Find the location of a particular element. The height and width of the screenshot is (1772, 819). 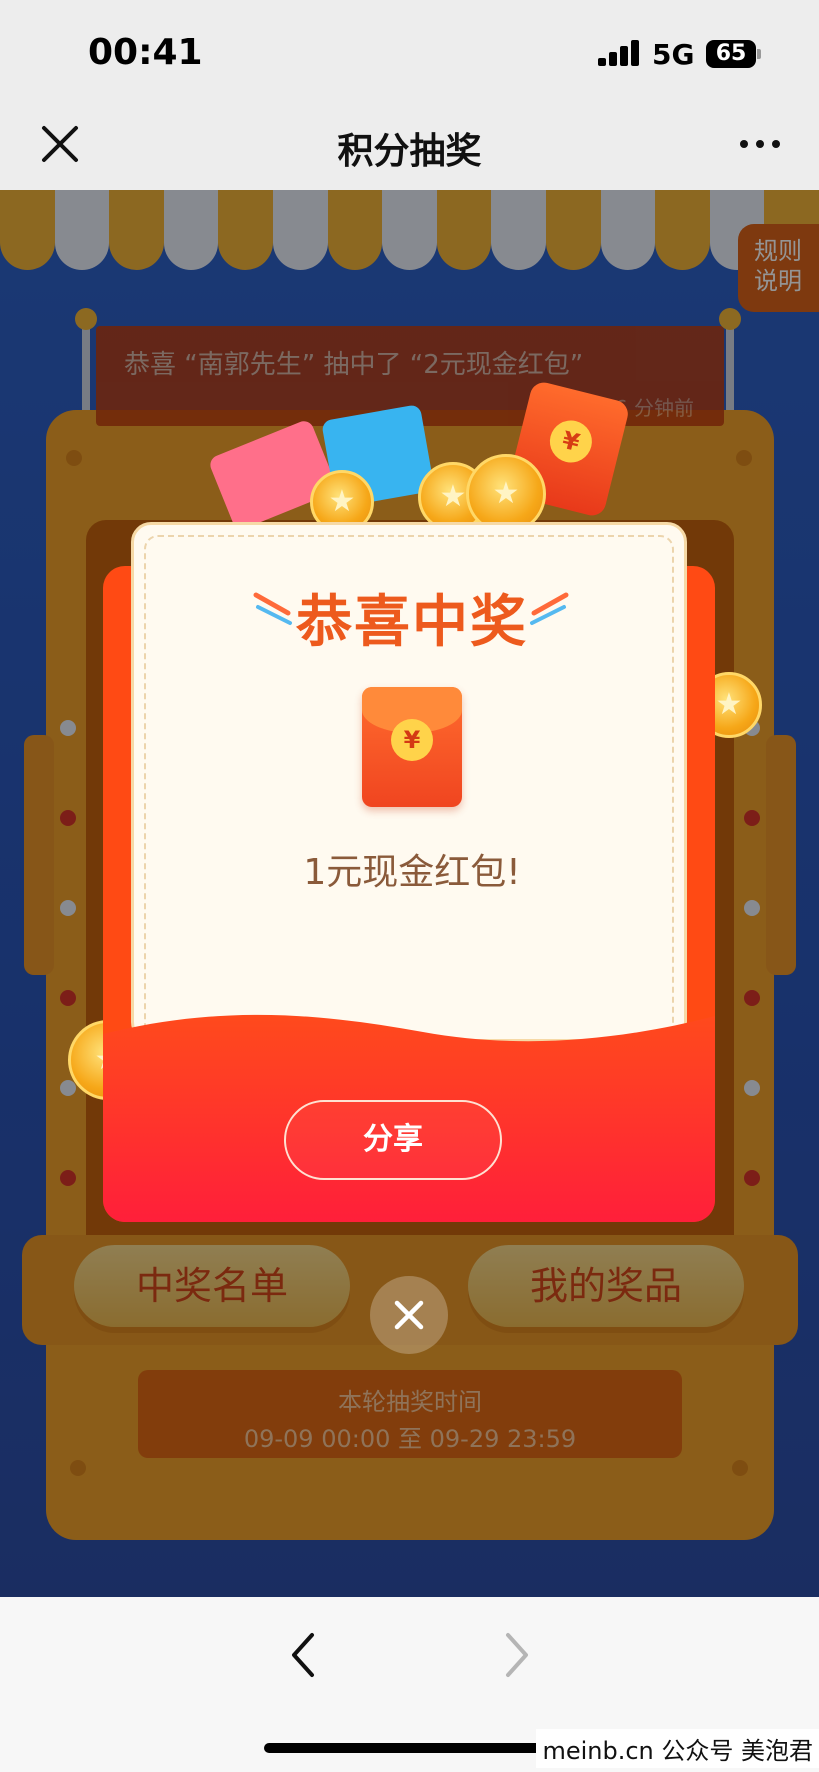

modal-title: 恭喜中奖 is located at coordinates (412, 622).